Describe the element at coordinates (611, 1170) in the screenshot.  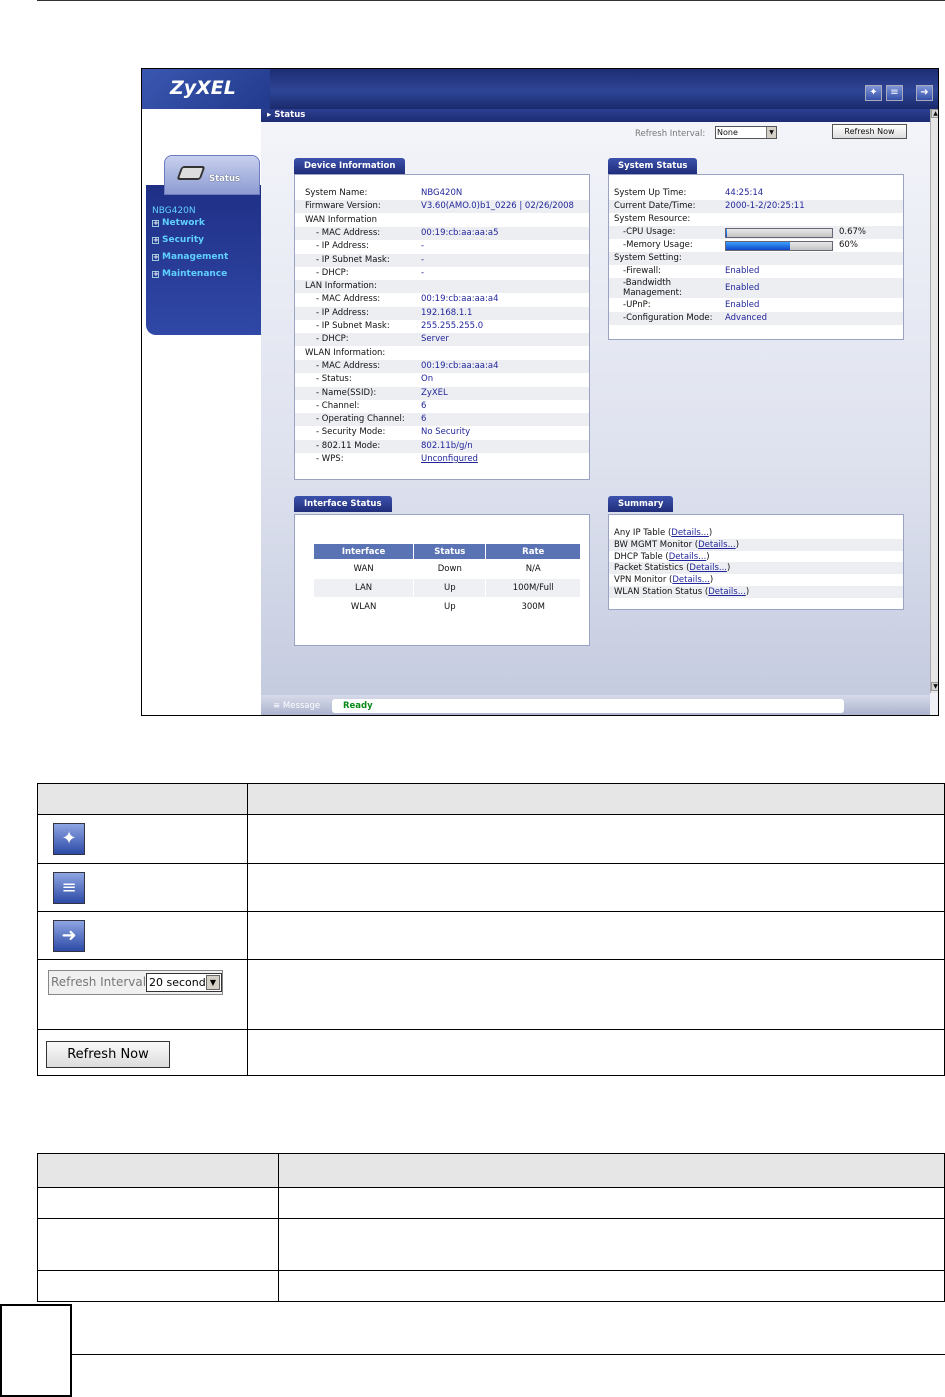
I see `column-header-description` at that location.